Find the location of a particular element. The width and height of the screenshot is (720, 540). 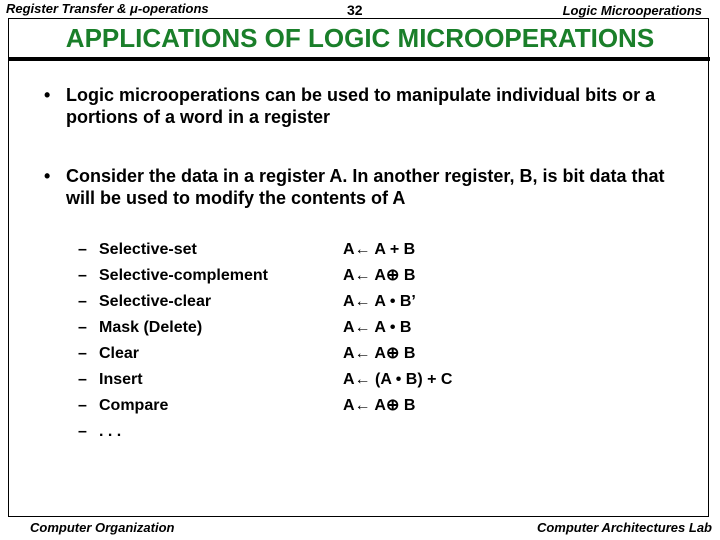

operation-name: Mask (Delete) is located at coordinates (151, 327).